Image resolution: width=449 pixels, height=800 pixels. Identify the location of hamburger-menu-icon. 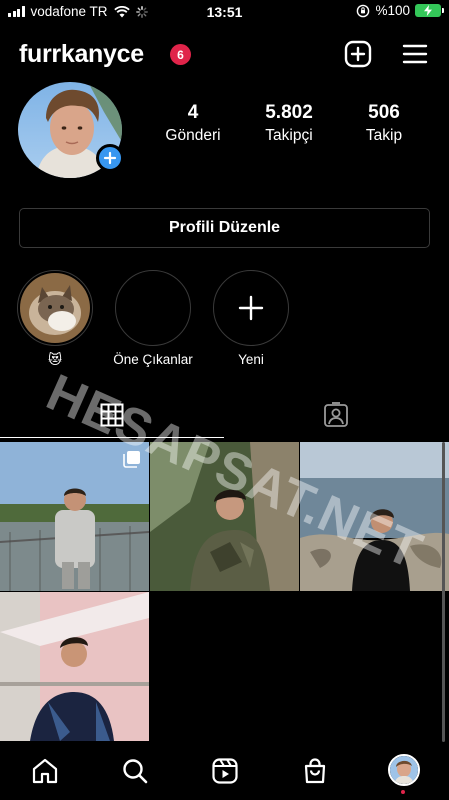
(415, 54).